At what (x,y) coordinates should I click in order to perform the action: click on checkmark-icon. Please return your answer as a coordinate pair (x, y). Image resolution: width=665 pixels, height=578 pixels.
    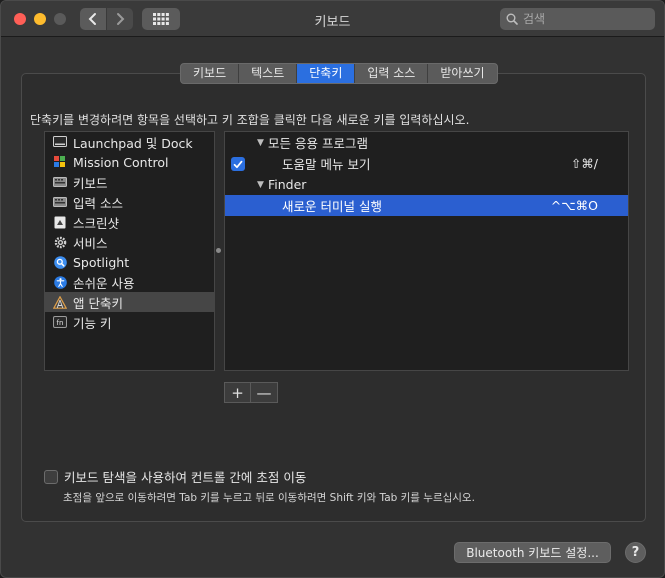
    Looking at the image, I should click on (238, 164).